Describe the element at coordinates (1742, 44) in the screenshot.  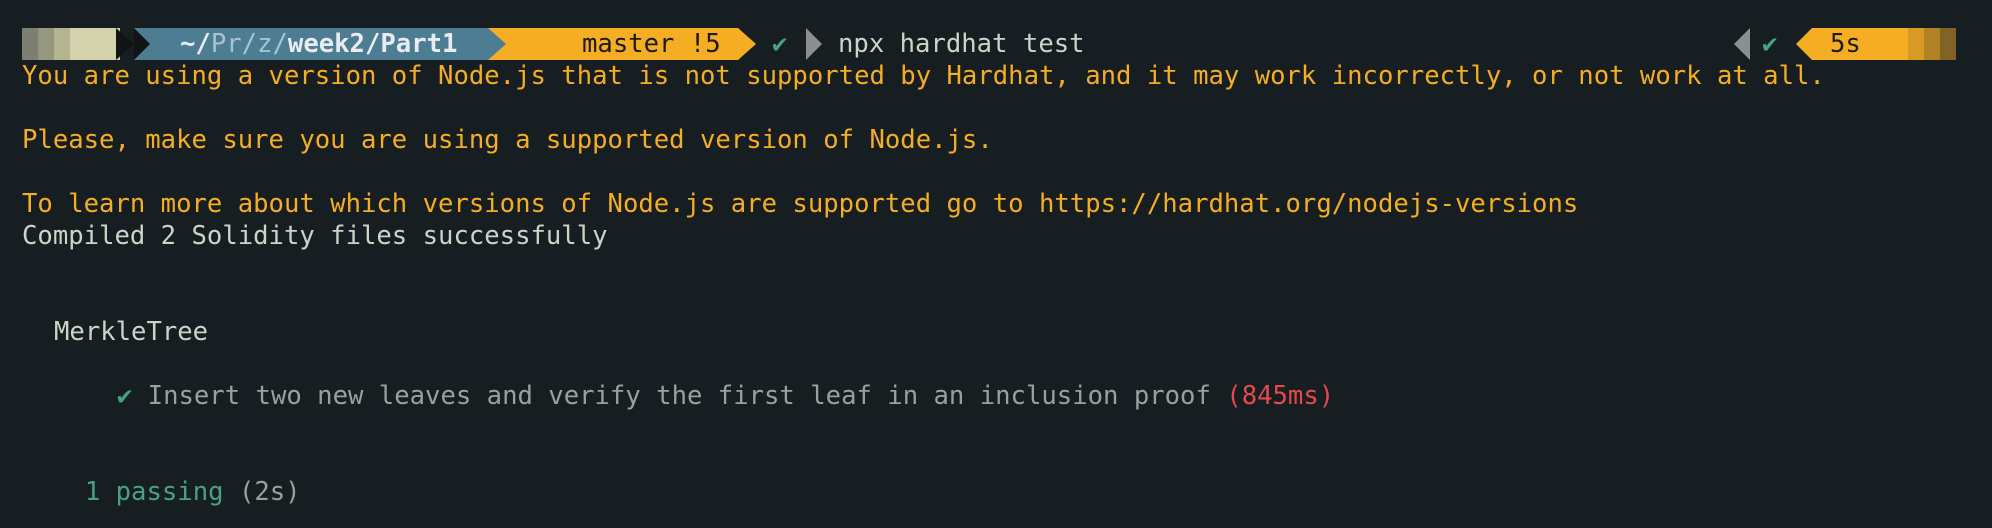
I see `right-chevron-icon` at that location.